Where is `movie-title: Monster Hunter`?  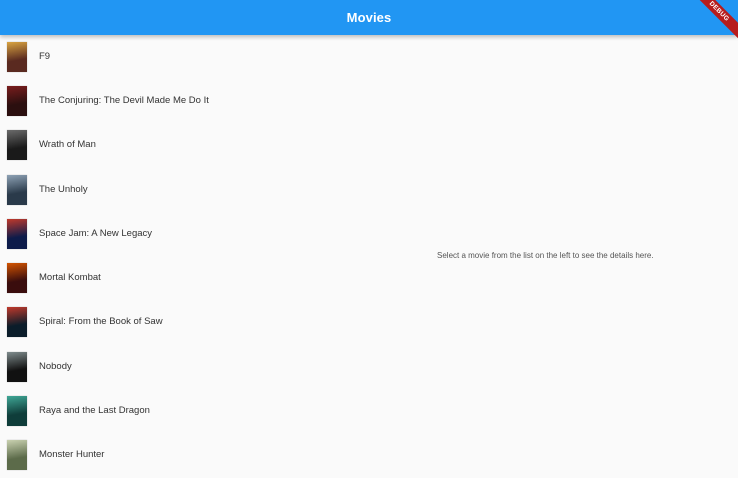 movie-title: Monster Hunter is located at coordinates (72, 454).